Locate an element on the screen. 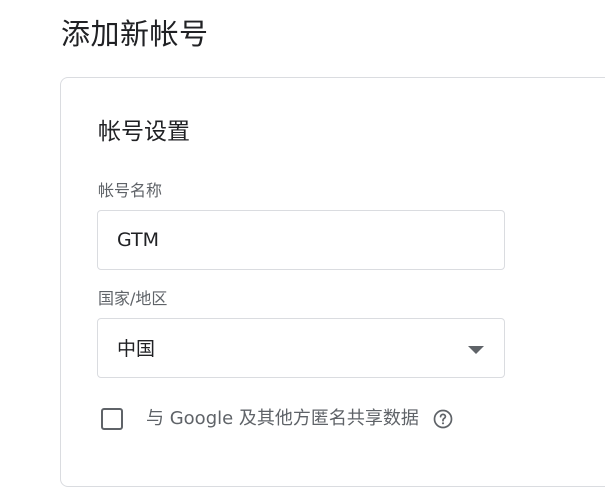 The height and width of the screenshot is (504, 605). page-title: 添加新帐号 is located at coordinates (135, 34).